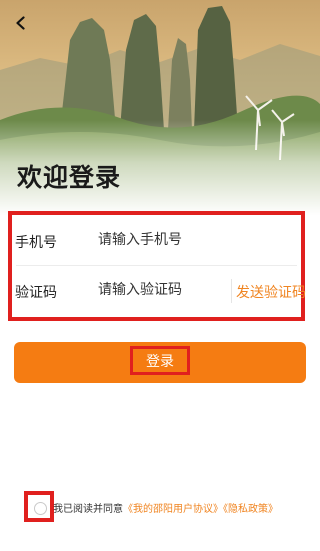  I want to click on back-button, so click(21, 23).